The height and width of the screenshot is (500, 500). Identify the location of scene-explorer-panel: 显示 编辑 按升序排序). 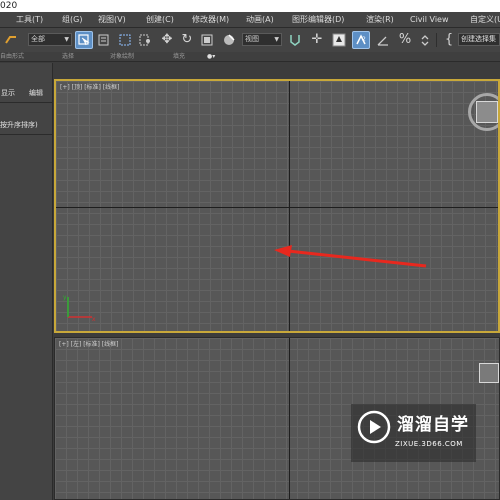
(26, 281).